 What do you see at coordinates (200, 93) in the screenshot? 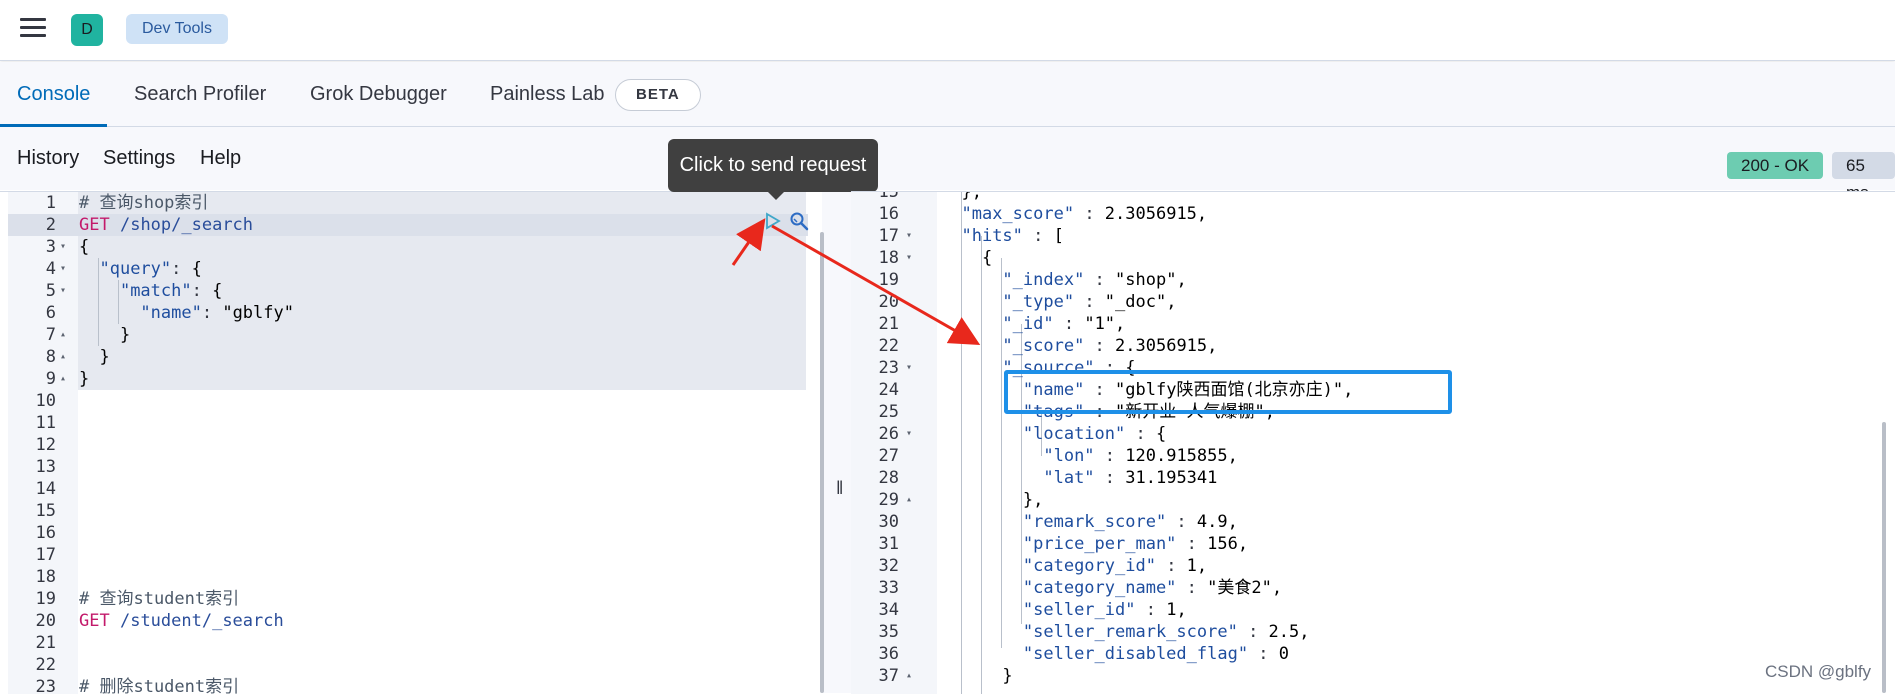
I see `tab-search-profiler: Search Profiler` at bounding box center [200, 93].